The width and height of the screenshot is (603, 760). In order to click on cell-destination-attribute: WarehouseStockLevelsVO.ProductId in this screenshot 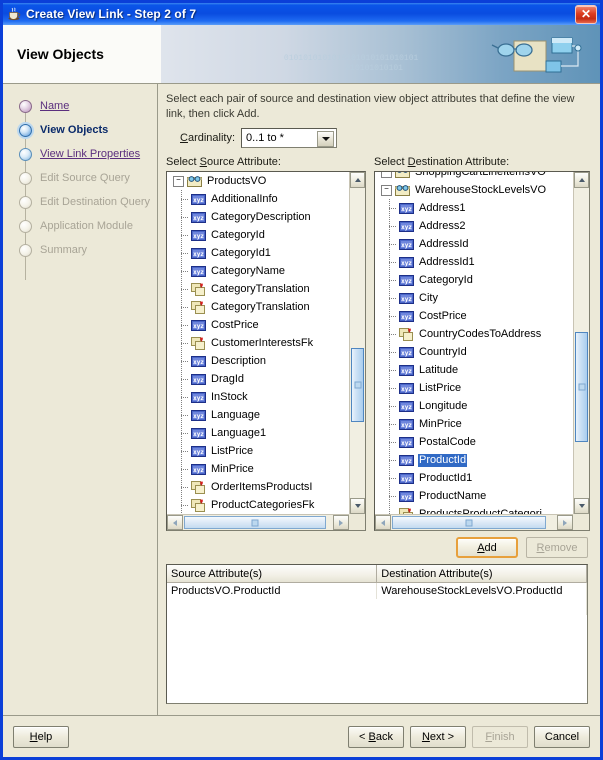, I will do `click(481, 590)`.